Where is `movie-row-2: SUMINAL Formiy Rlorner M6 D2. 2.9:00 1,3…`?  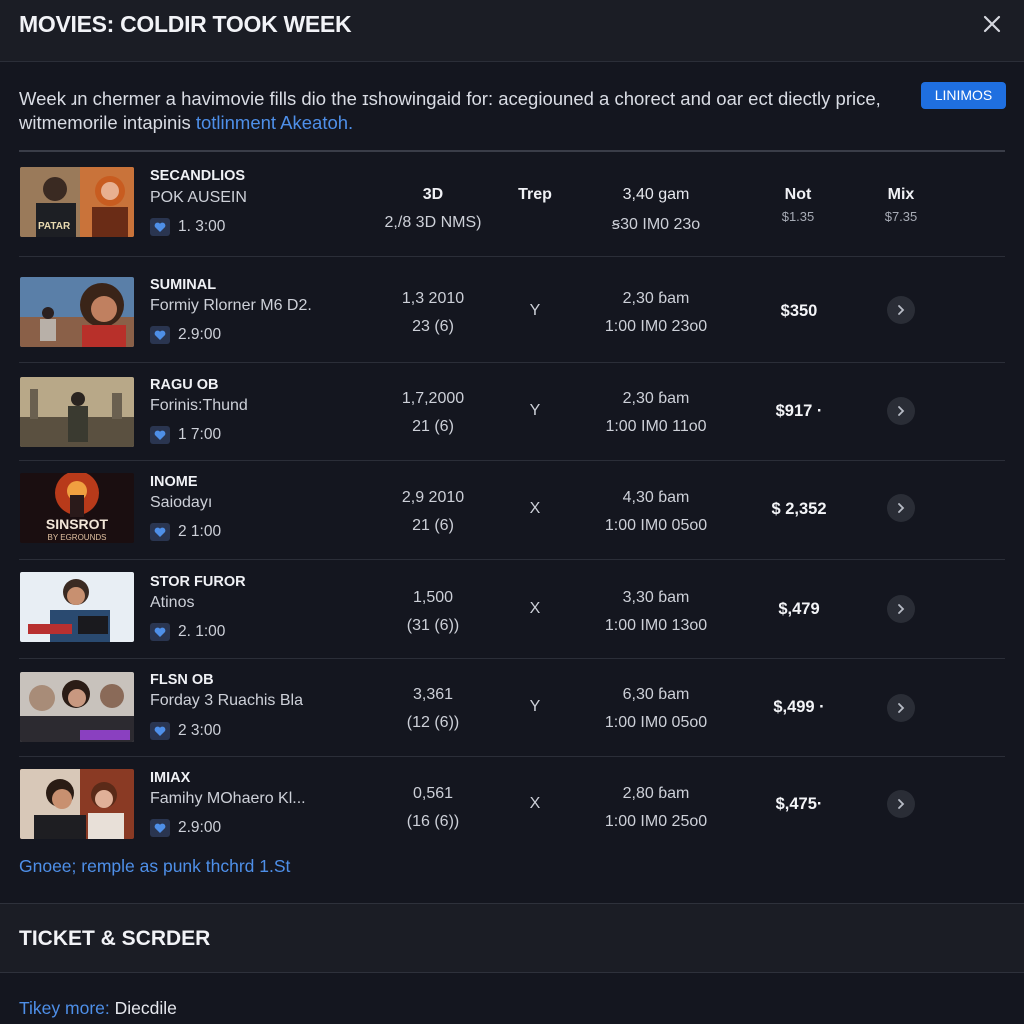 movie-row-2: SUMINAL Formiy Rlorner M6 D2. 2.9:00 1,3… is located at coordinates (512, 310).